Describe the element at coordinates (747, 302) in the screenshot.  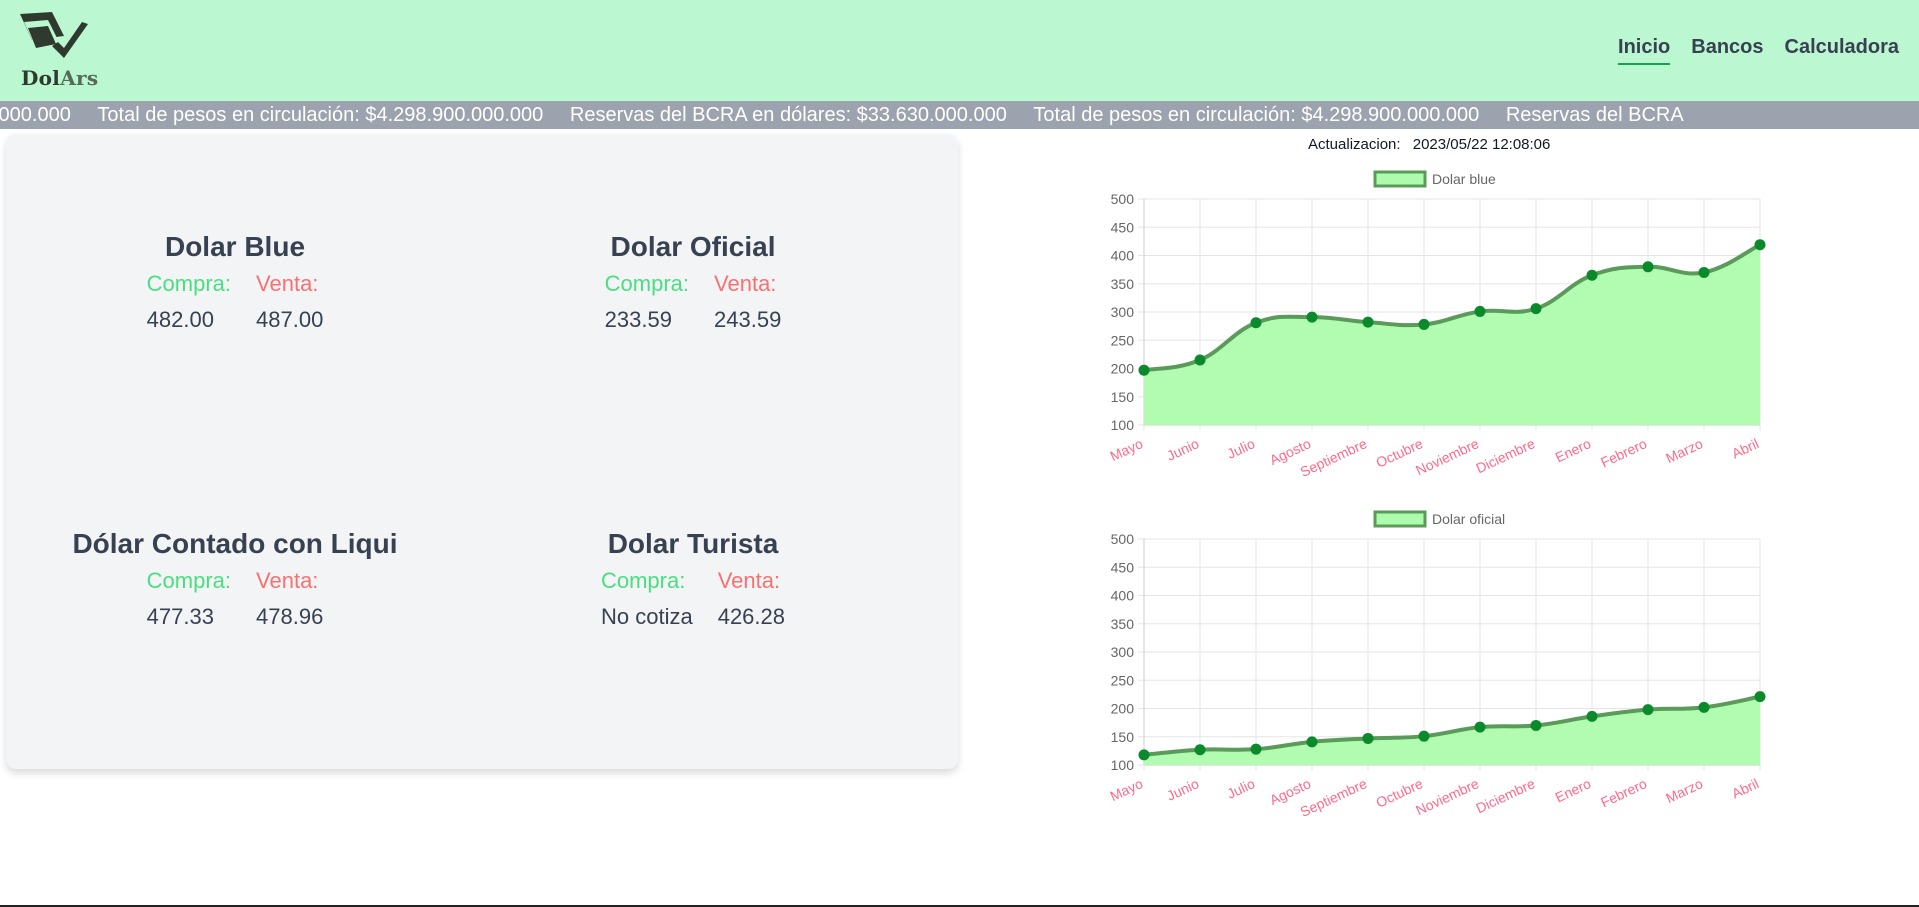
I see `sell-column: Venta: 243.59` at that location.